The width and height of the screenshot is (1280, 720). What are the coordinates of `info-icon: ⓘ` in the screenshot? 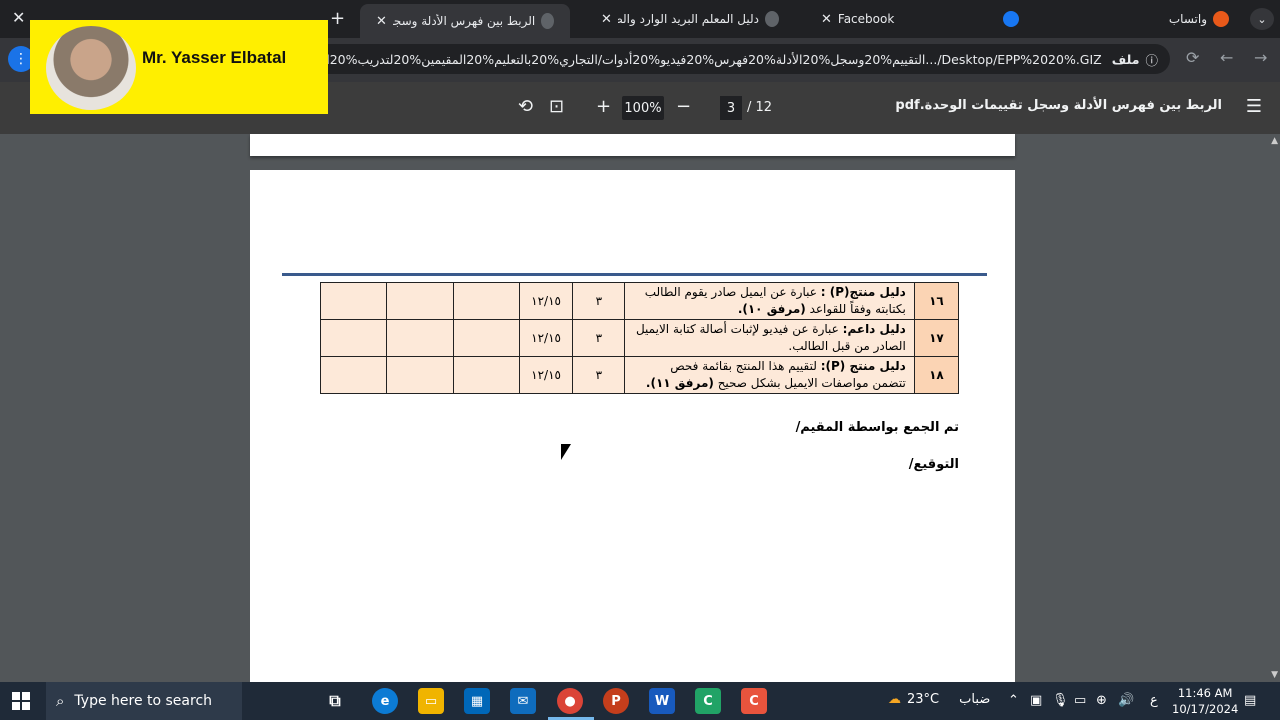 It's located at (1151, 59).